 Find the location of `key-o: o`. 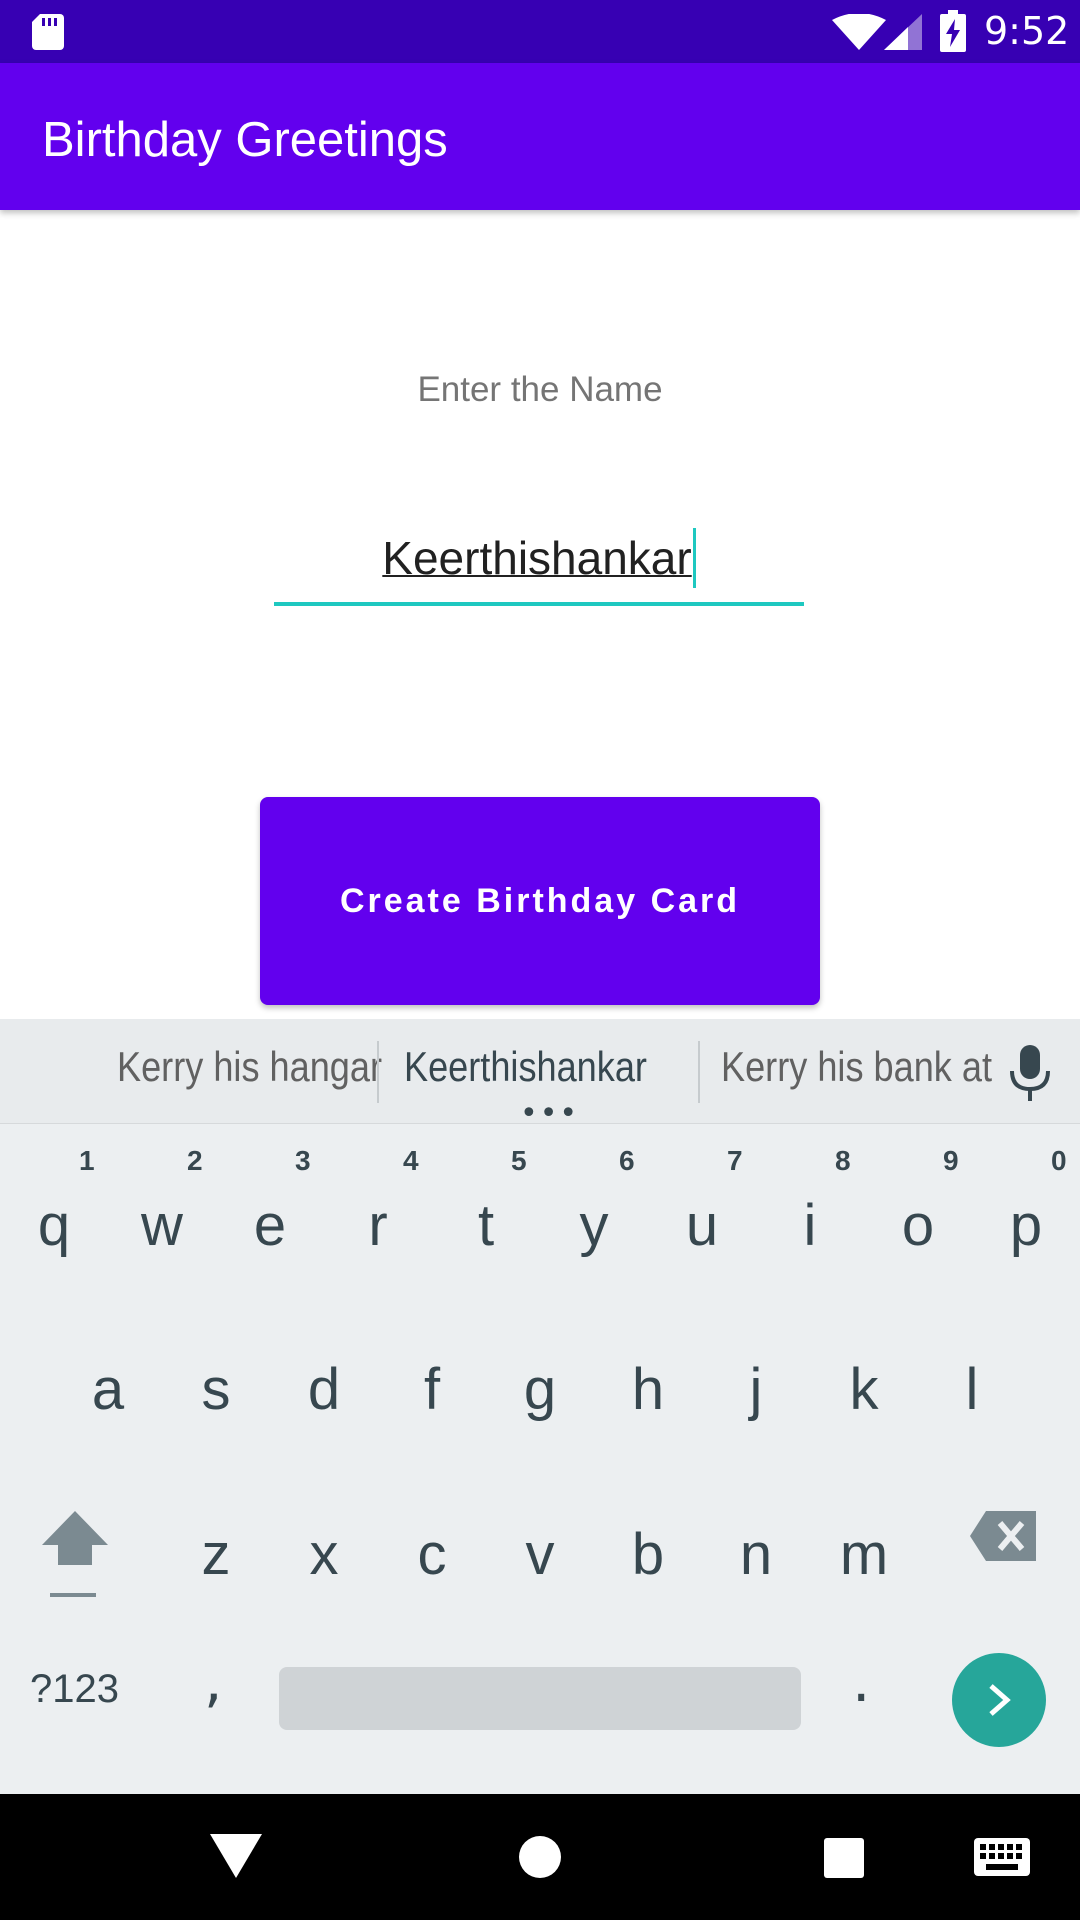

key-o: o is located at coordinates (918, 1226).